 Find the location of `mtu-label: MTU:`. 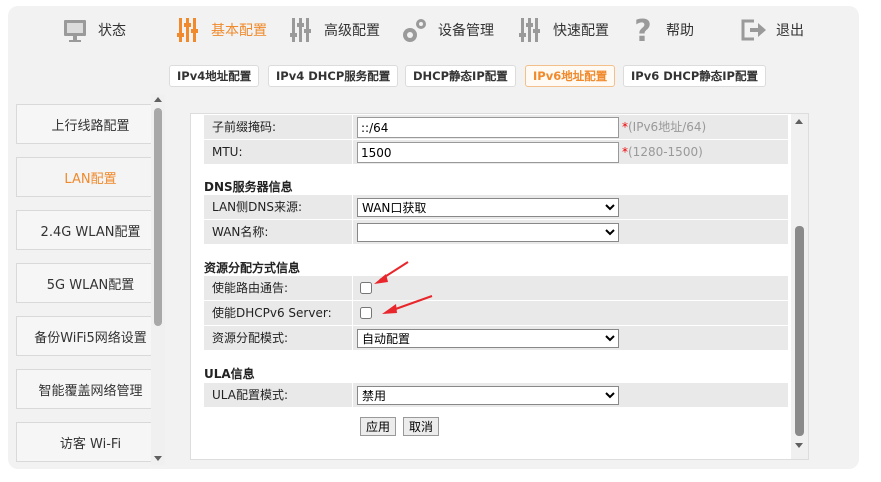

mtu-label: MTU: is located at coordinates (227, 152).